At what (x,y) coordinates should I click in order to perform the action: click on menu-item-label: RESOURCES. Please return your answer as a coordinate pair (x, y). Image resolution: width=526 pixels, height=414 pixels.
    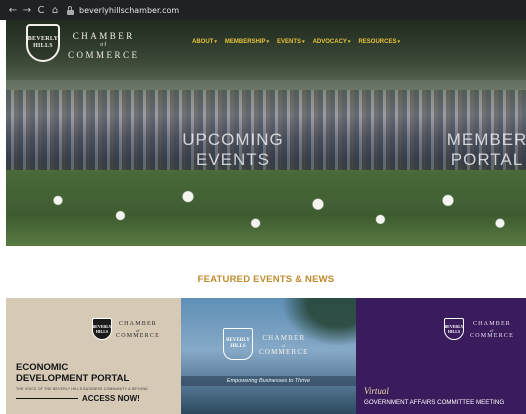
    Looking at the image, I should click on (377, 42).